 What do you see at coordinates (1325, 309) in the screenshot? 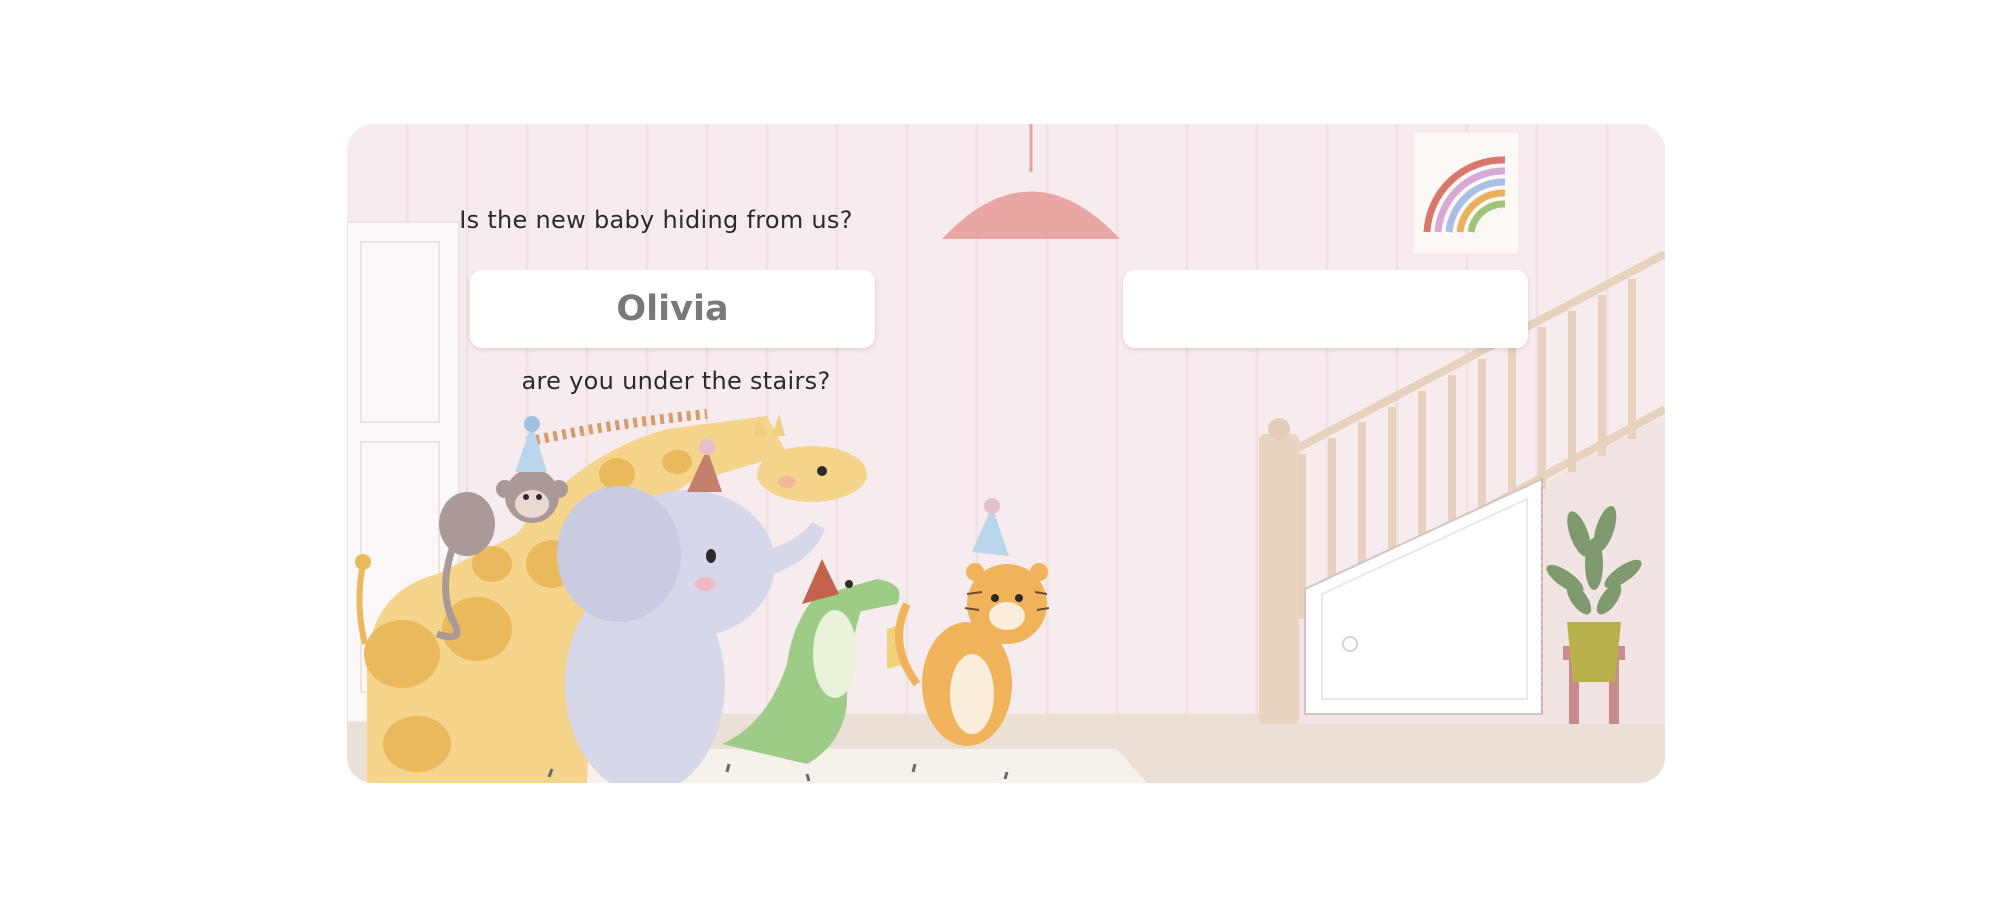
I see `second-name-field` at bounding box center [1325, 309].